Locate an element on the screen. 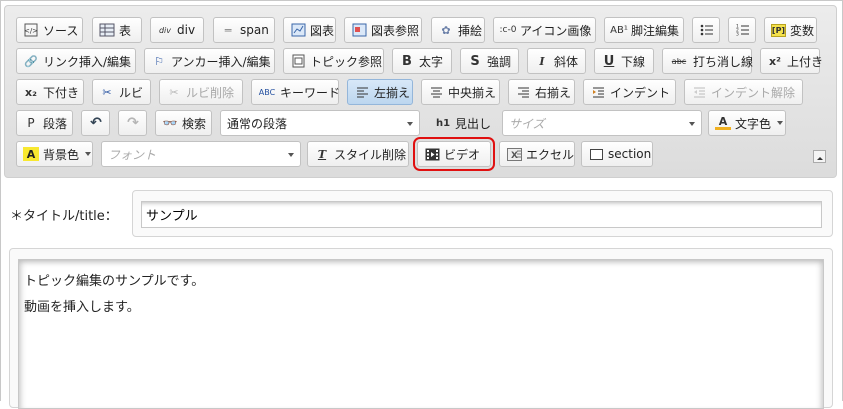 The height and width of the screenshot is (409, 843). chart-ref-button: 図表参照 is located at coordinates (383, 30).